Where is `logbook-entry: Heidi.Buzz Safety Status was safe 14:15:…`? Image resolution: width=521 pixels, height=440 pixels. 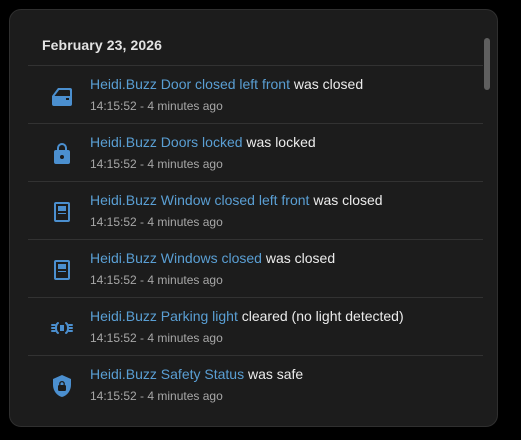
logbook-entry: Heidi.Buzz Safety Status was safe 14:15:… is located at coordinates (255, 384).